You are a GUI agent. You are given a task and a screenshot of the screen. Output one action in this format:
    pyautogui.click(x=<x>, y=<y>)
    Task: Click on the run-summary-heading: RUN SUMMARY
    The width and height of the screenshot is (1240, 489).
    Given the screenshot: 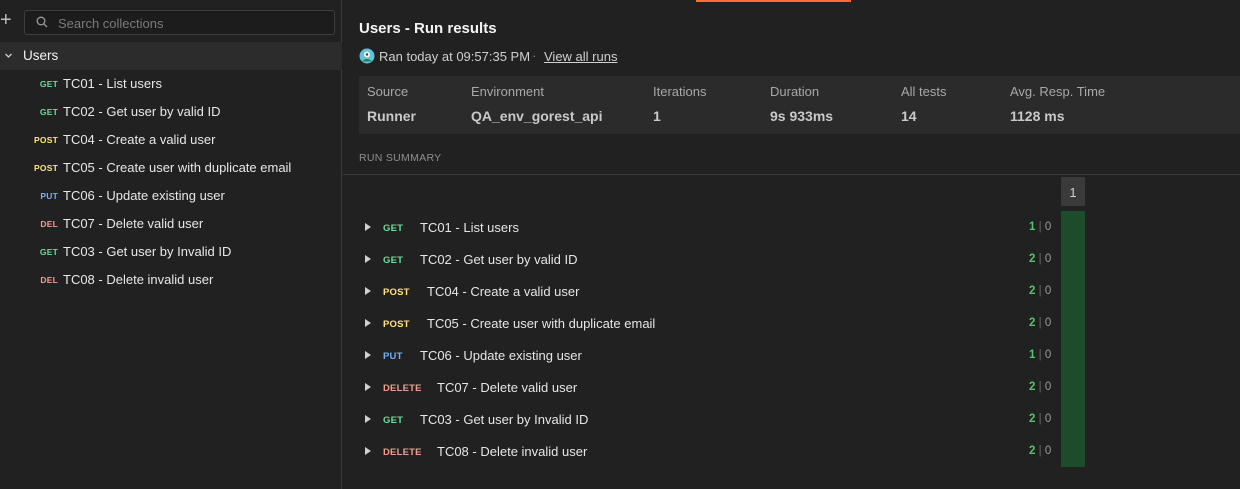 What is the action you would take?
    pyautogui.click(x=400, y=158)
    